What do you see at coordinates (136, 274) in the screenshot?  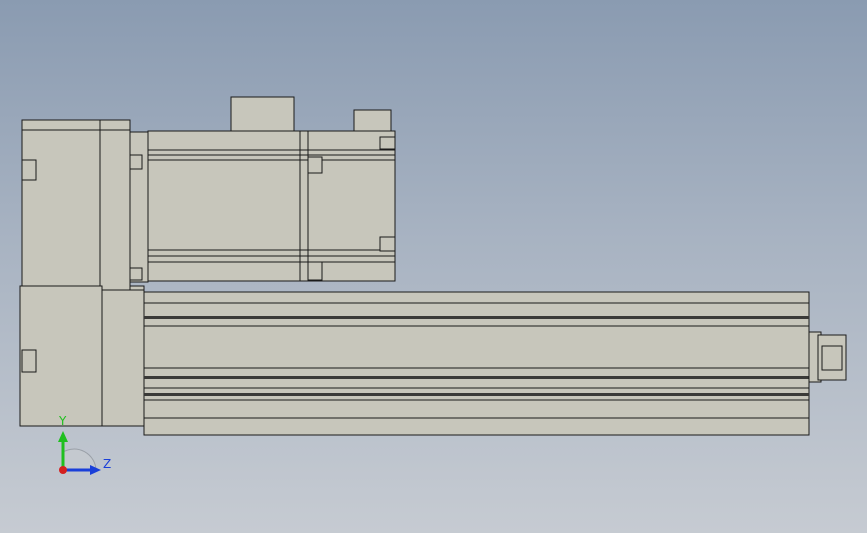 I see `flange-notch-bottom` at bounding box center [136, 274].